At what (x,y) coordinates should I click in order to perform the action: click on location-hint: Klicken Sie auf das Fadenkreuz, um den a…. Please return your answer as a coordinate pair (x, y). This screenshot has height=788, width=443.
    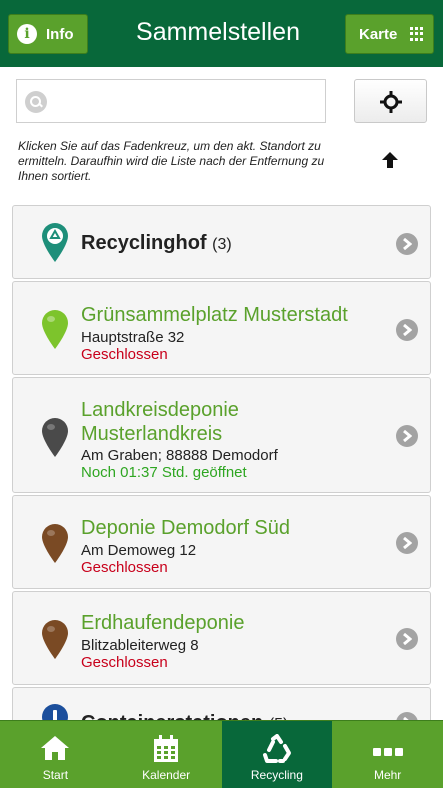
    Looking at the image, I should click on (171, 161).